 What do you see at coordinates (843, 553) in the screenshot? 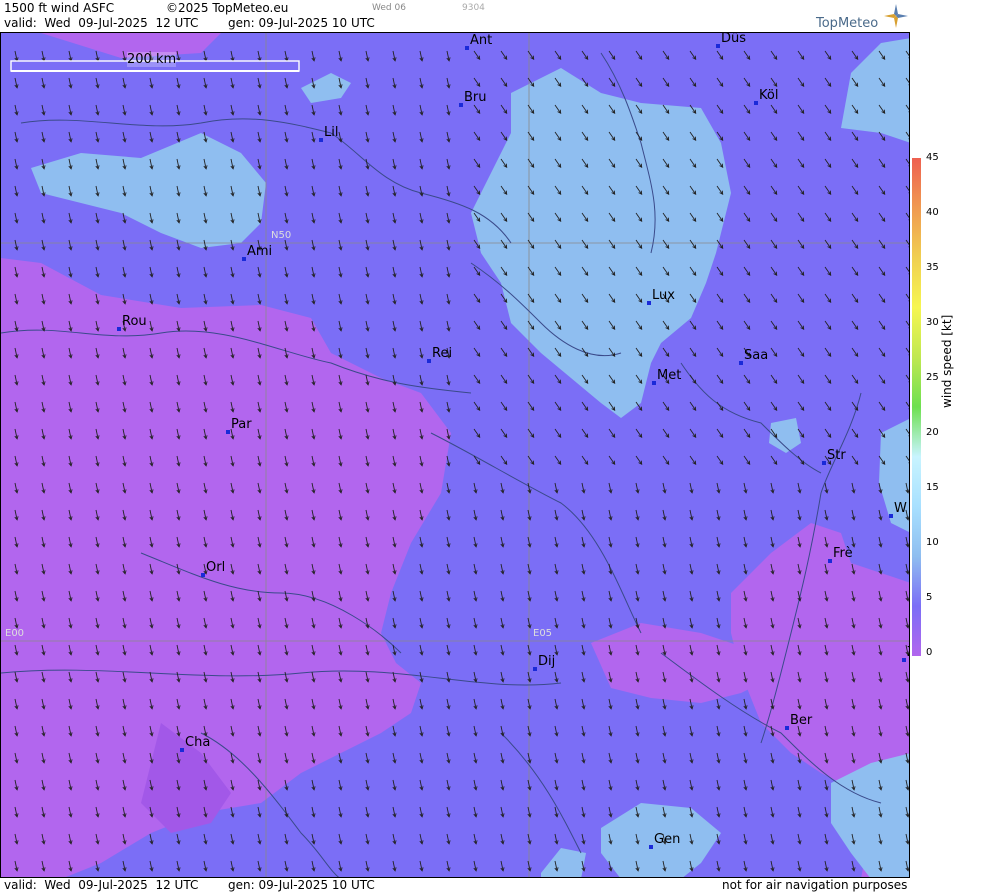
I see `city-label: Frè` at bounding box center [843, 553].